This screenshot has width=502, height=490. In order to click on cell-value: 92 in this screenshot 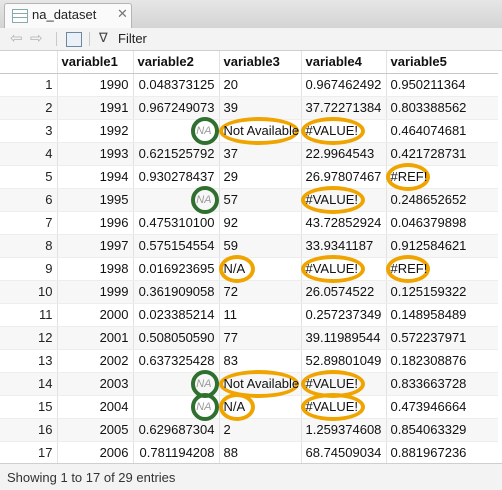, I will do `click(230, 222)`.